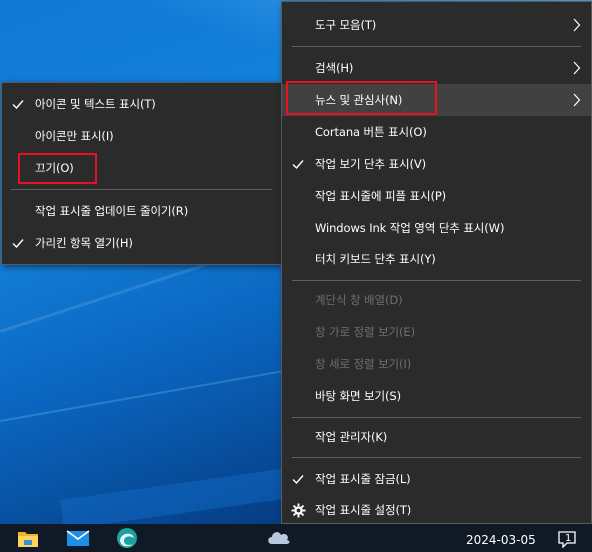 This screenshot has width=592, height=552. What do you see at coordinates (363, 479) in the screenshot?
I see `menu-item-label: 작업 표시줄 잠금(L)` at bounding box center [363, 479].